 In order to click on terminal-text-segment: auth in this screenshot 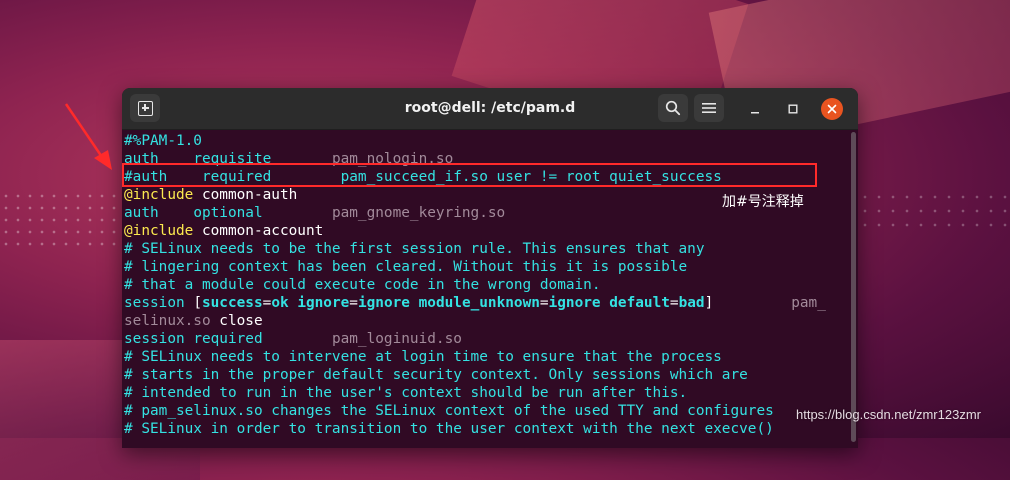, I will do `click(159, 213)`.